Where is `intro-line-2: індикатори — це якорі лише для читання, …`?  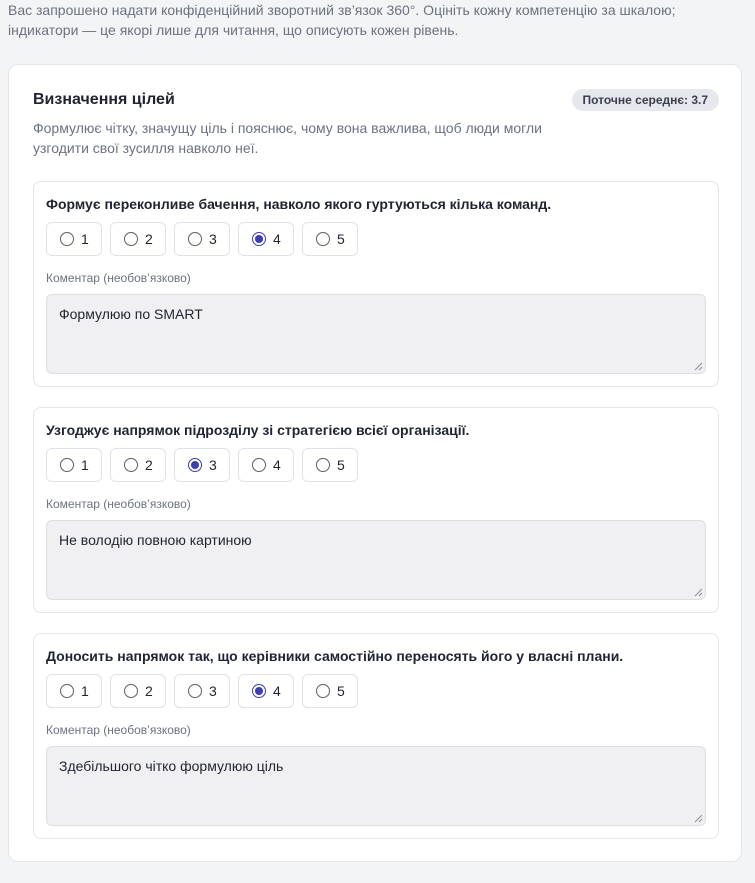
intro-line-2: індикатори — це якорі лише для читання, … is located at coordinates (233, 30).